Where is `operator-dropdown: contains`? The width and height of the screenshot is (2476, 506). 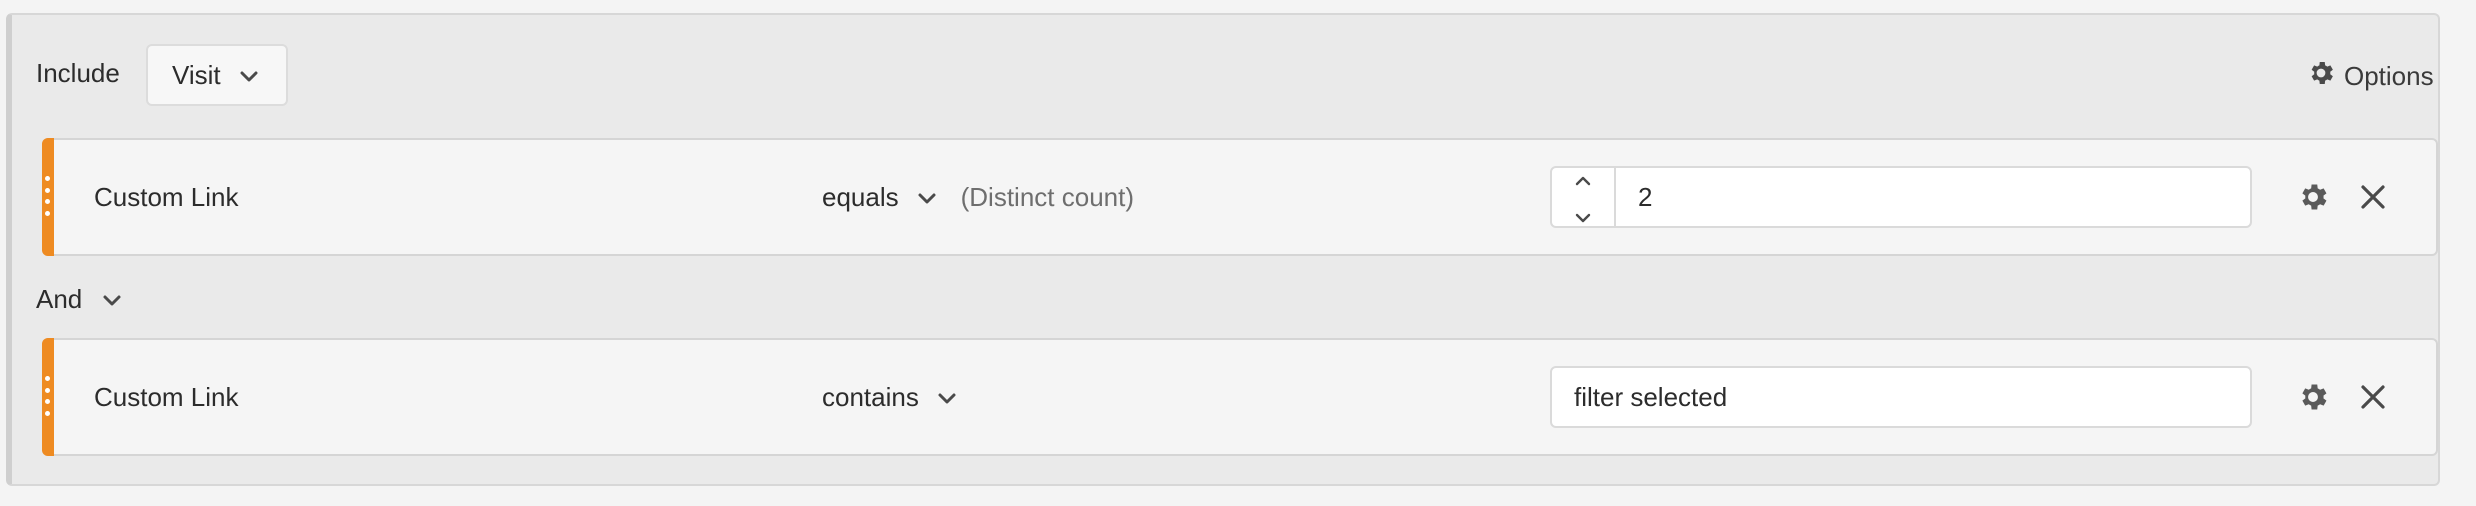
operator-dropdown: contains is located at coordinates (889, 397).